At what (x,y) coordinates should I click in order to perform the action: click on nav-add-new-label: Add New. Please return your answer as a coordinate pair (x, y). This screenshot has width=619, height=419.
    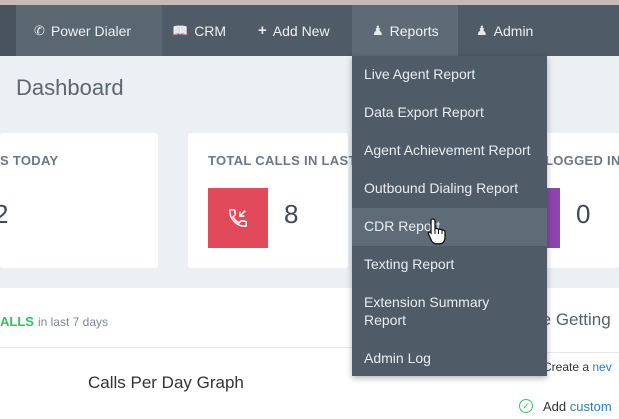
    Looking at the image, I should click on (301, 30).